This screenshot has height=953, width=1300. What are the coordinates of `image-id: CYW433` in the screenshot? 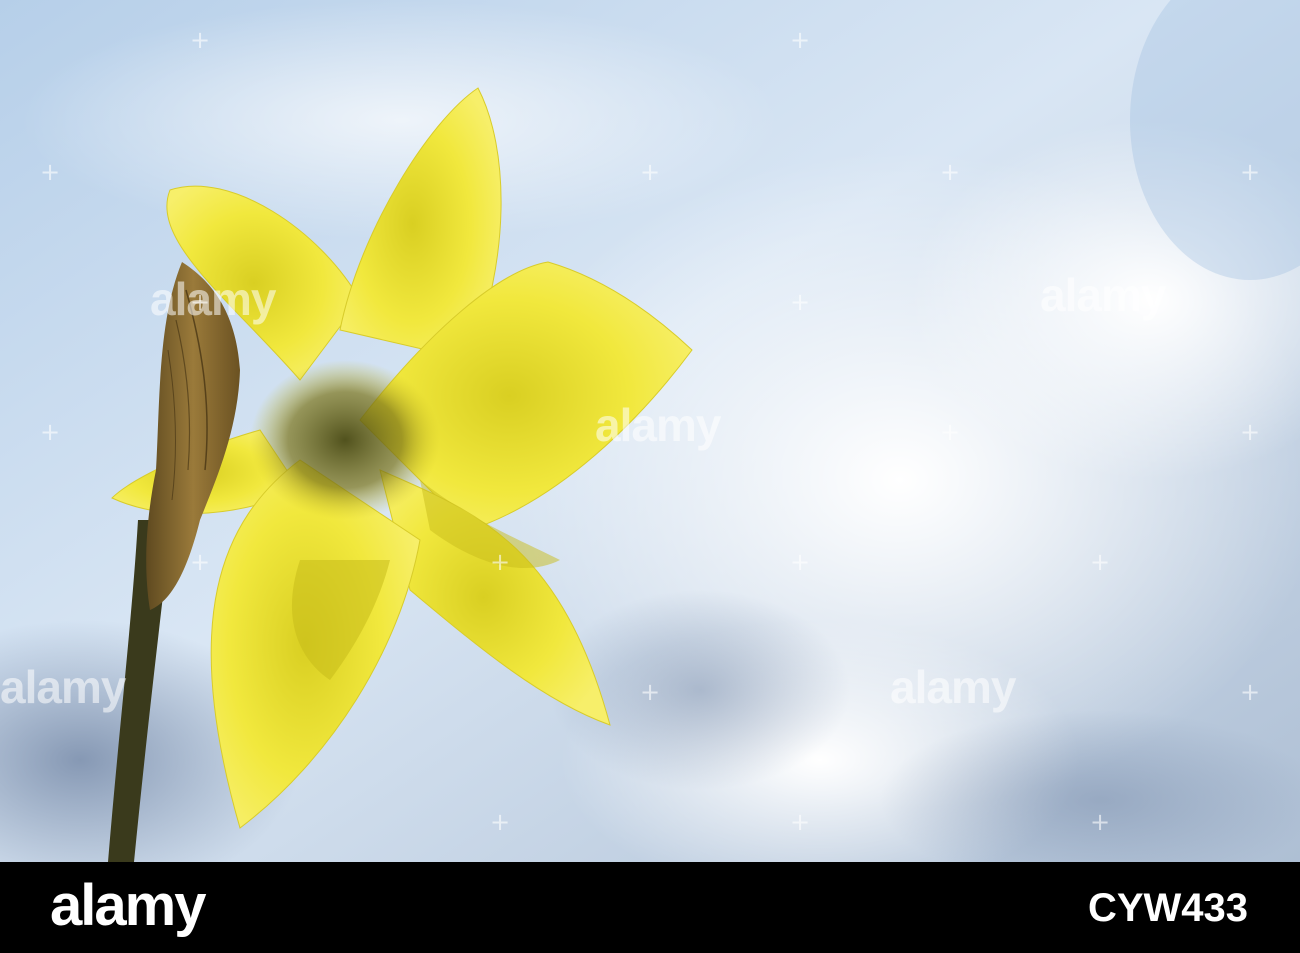 It's located at (1167, 908).